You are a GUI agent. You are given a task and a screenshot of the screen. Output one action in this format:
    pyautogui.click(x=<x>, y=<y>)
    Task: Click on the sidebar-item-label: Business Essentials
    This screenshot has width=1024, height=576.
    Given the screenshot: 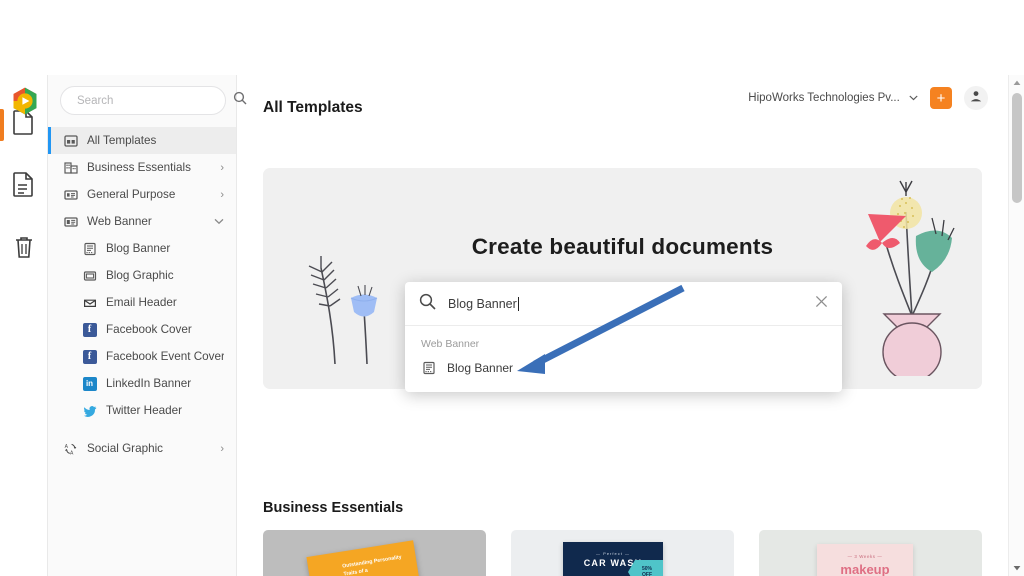 What is the action you would take?
    pyautogui.click(x=139, y=167)
    